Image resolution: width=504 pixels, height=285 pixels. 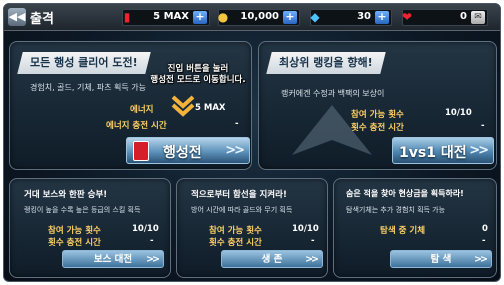 I want to click on explore-button: 탐 색 >>, so click(x=441, y=259).